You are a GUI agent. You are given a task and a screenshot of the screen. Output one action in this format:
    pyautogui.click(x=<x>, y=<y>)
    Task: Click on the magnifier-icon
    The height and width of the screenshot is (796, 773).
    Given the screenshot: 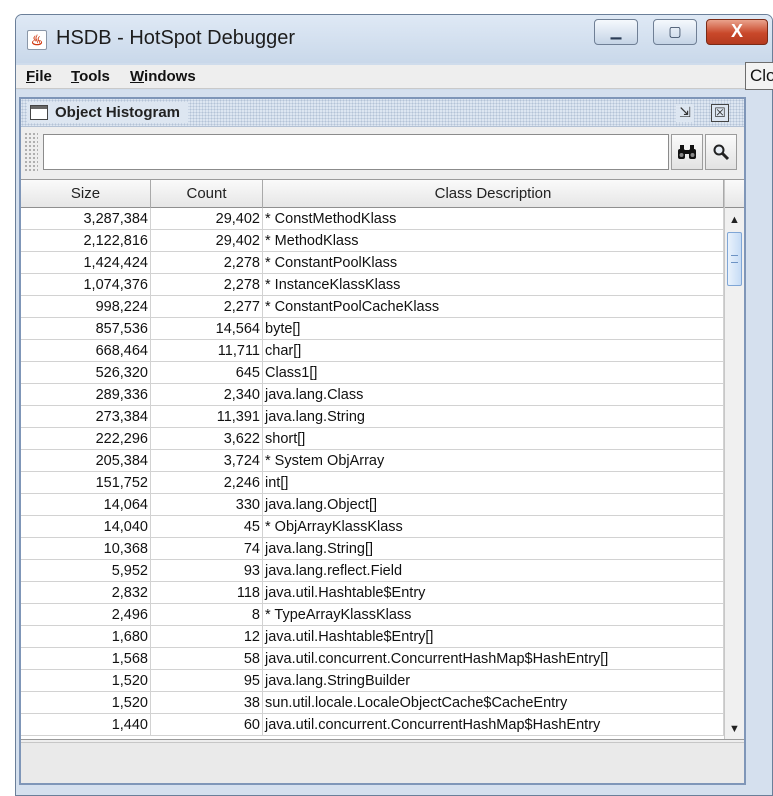 What is the action you would take?
    pyautogui.click(x=721, y=152)
    